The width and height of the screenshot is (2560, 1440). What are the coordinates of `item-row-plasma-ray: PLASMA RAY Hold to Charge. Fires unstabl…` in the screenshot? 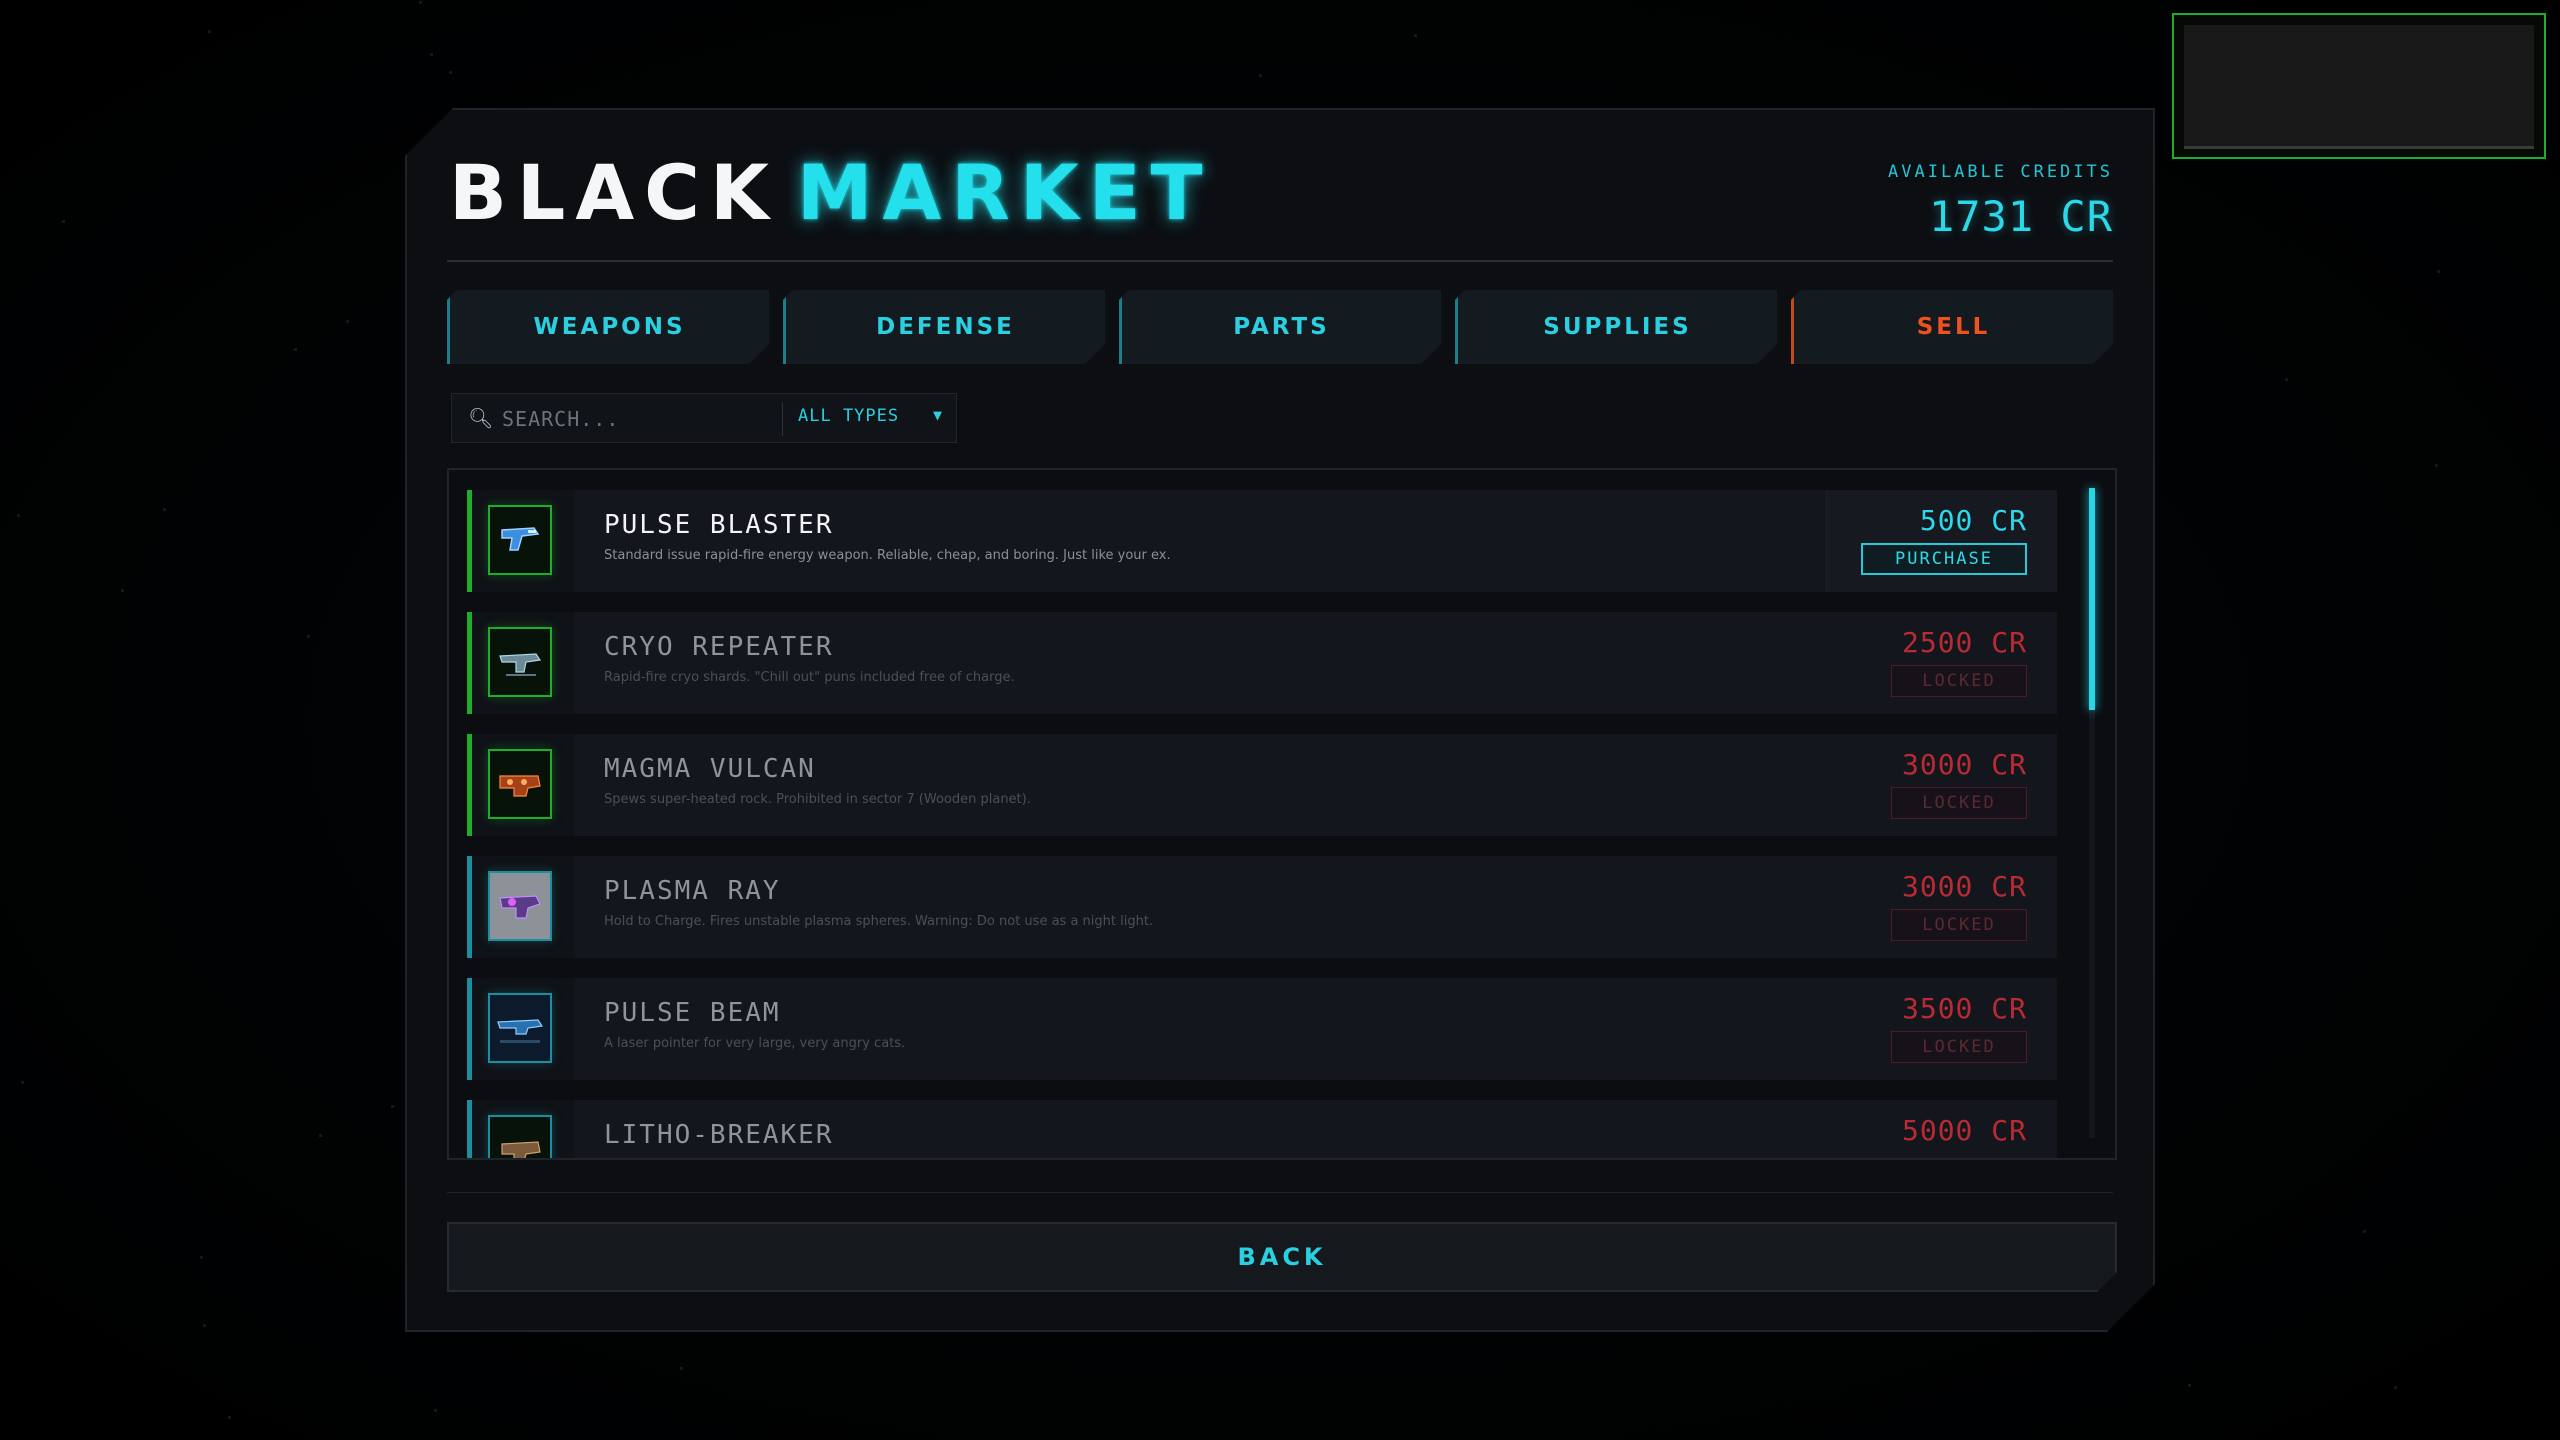 It's located at (1262, 907).